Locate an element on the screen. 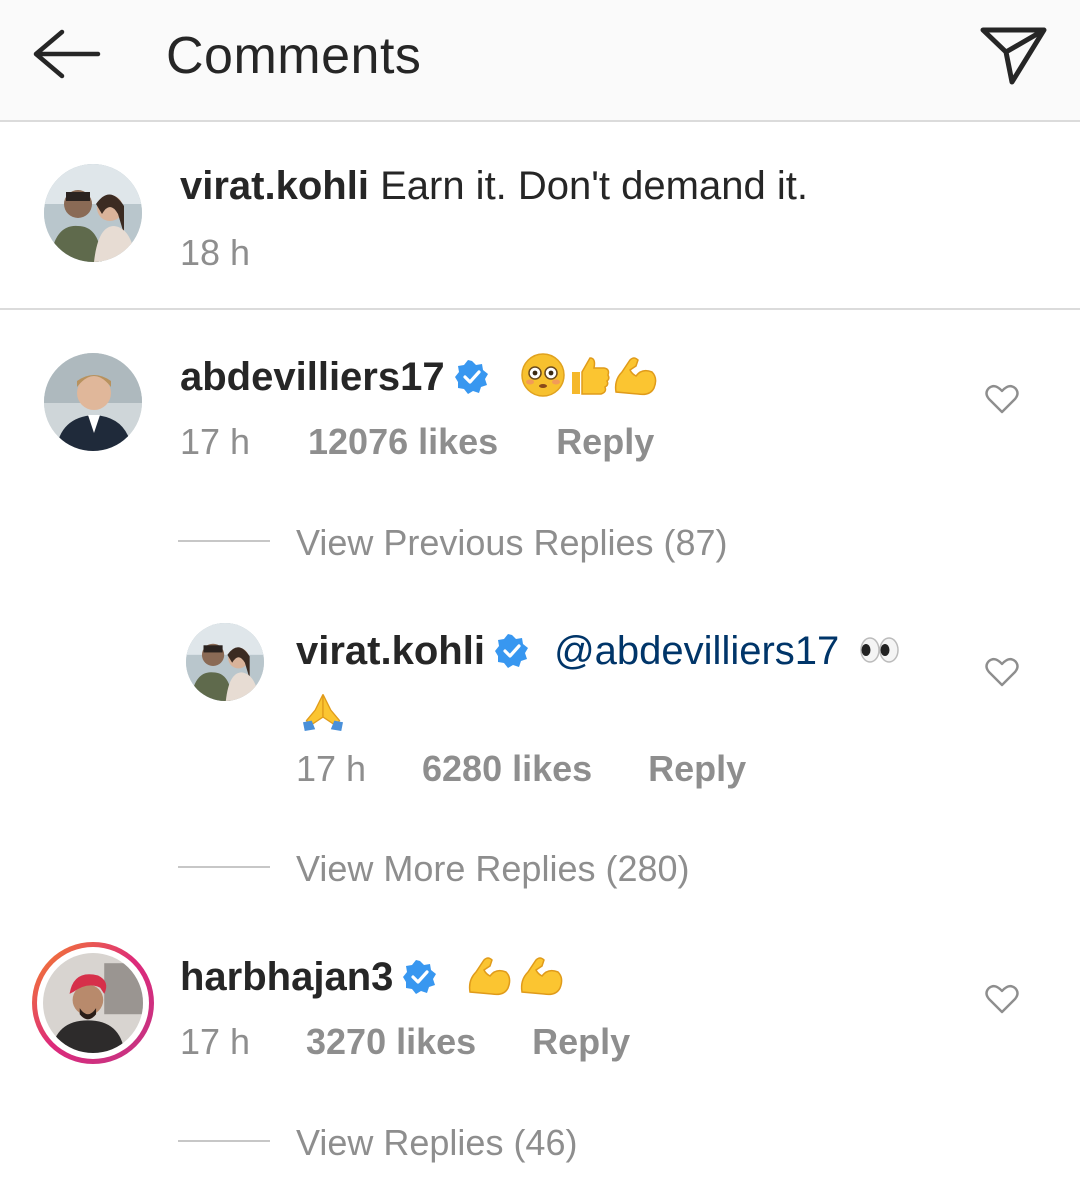 Image resolution: width=1080 pixels, height=1187 pixels. reply-username: virat.kohli is located at coordinates (390, 651).